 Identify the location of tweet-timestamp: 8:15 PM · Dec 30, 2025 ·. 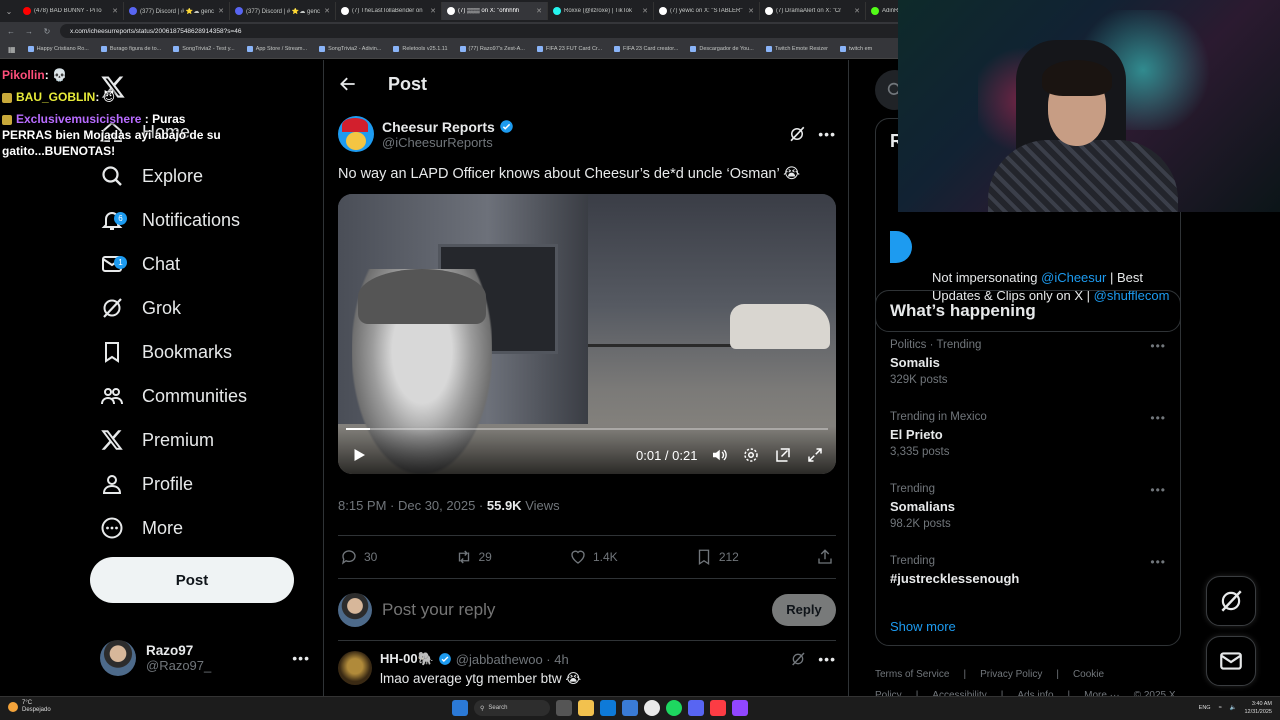
(410, 505).